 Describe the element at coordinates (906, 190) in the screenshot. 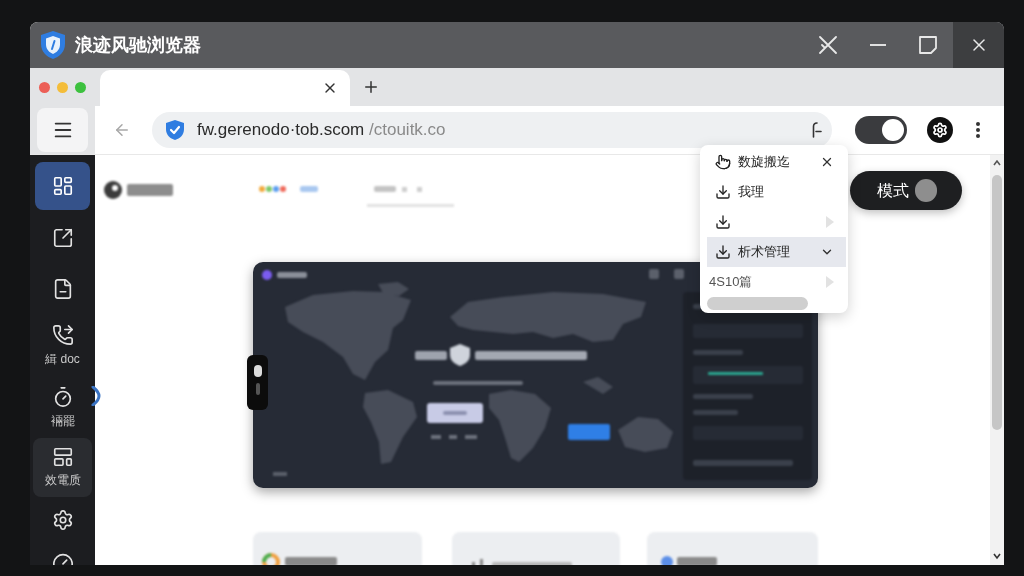

I see `mode-button: 模式` at that location.